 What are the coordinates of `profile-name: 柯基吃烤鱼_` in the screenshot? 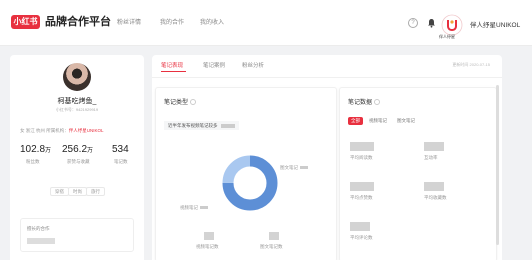 It's located at (77, 101).